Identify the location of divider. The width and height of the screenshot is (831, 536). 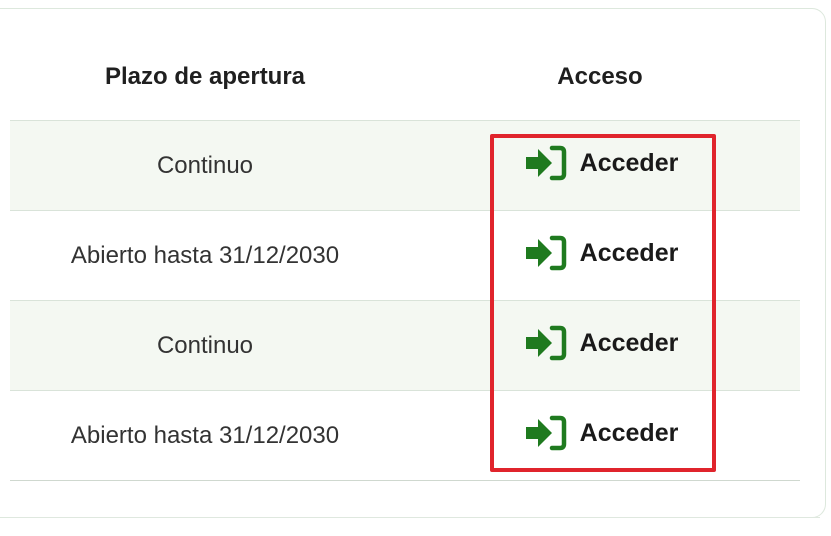
(415, 517).